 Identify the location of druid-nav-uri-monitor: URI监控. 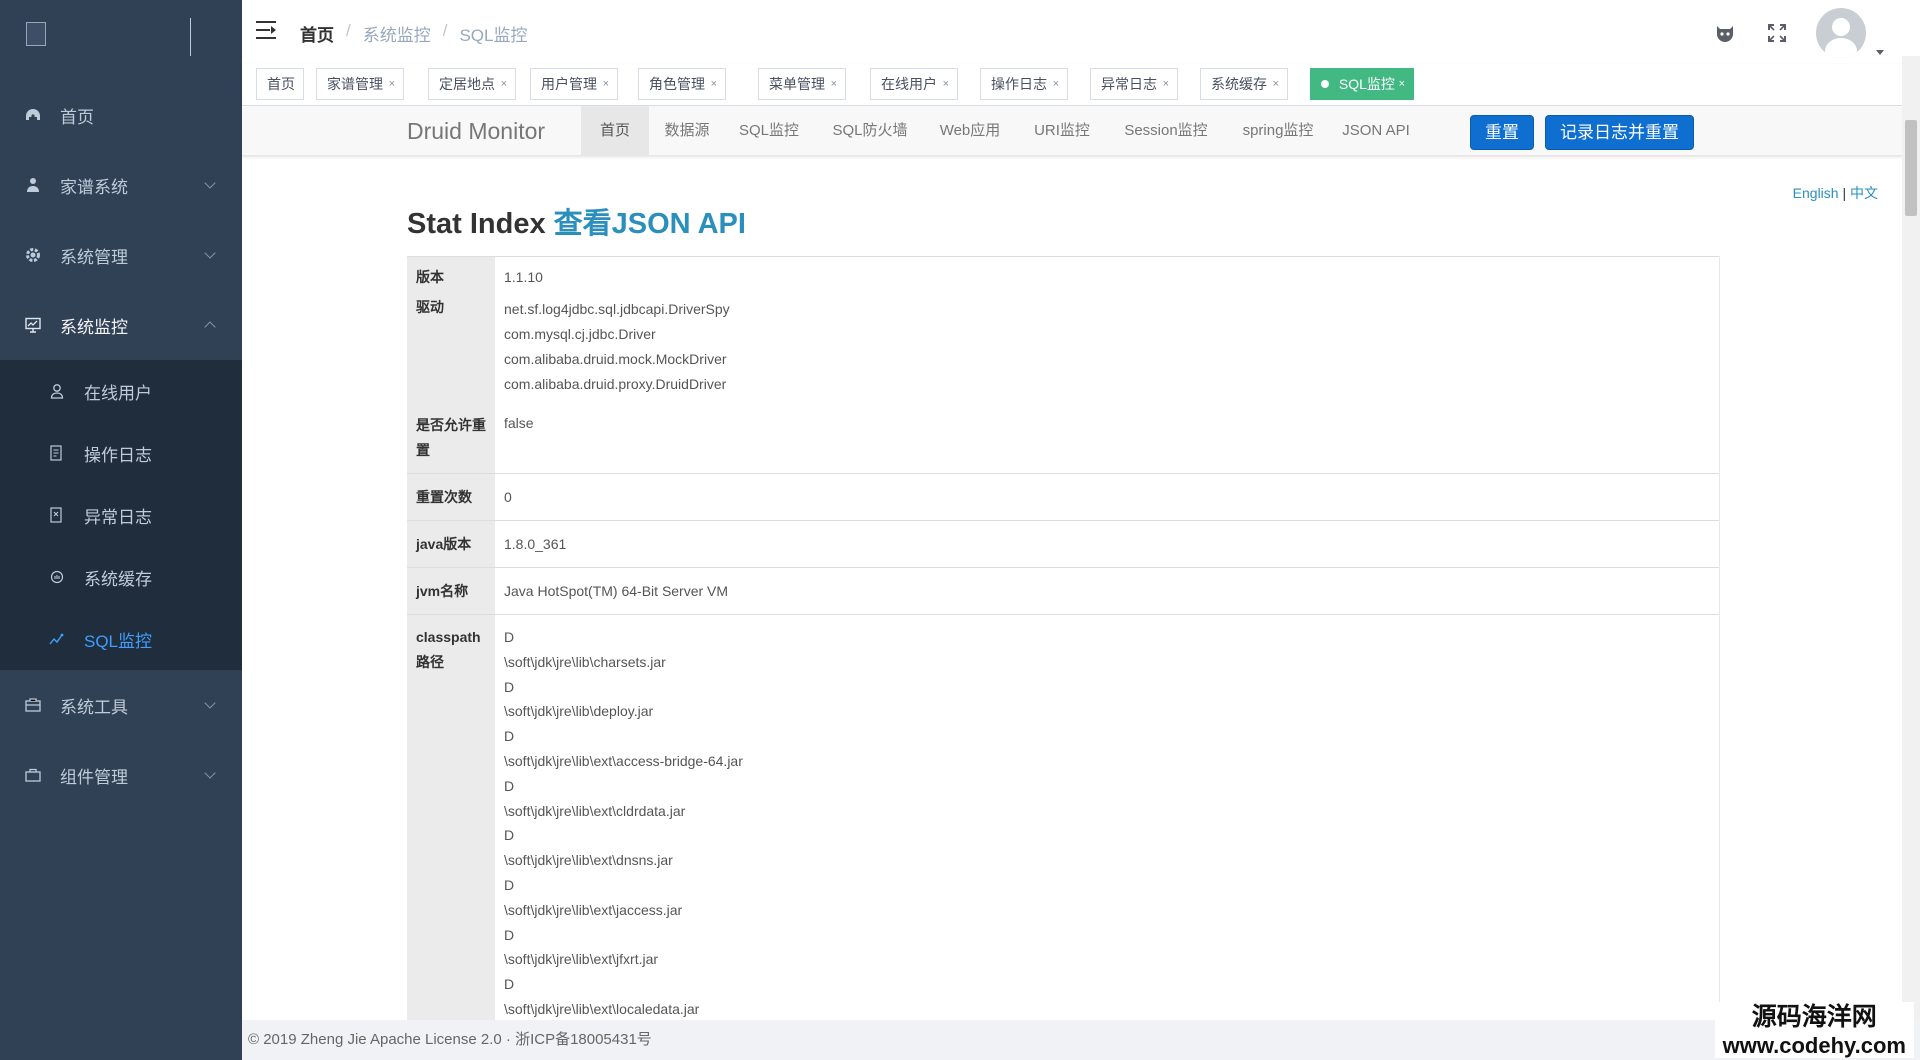
(1062, 131).